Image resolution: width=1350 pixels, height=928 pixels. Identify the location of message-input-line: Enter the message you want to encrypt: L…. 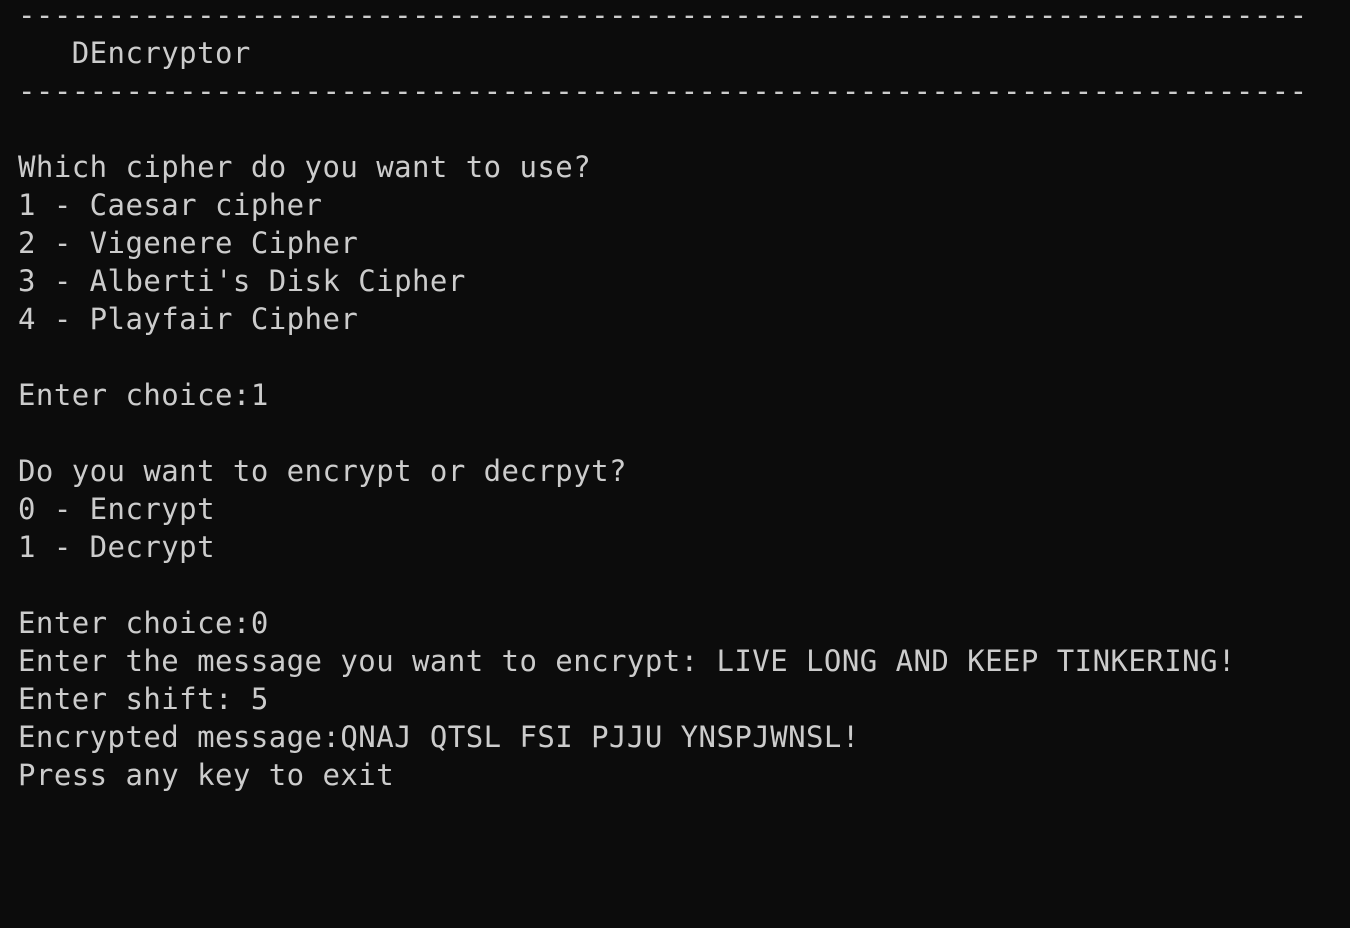
(627, 661).